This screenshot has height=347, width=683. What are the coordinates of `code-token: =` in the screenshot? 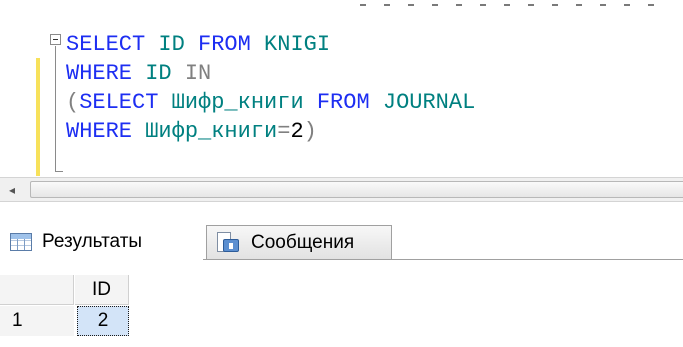 It's located at (284, 131).